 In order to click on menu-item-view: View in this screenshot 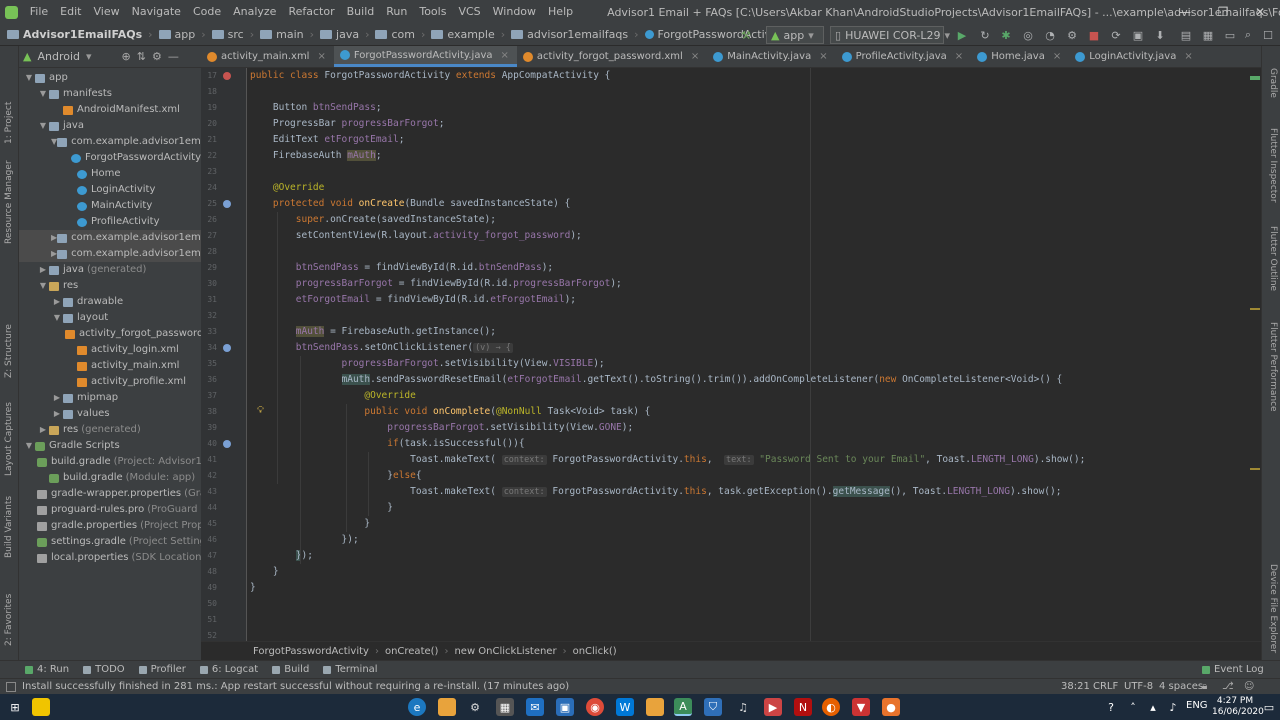, I will do `click(106, 12)`.